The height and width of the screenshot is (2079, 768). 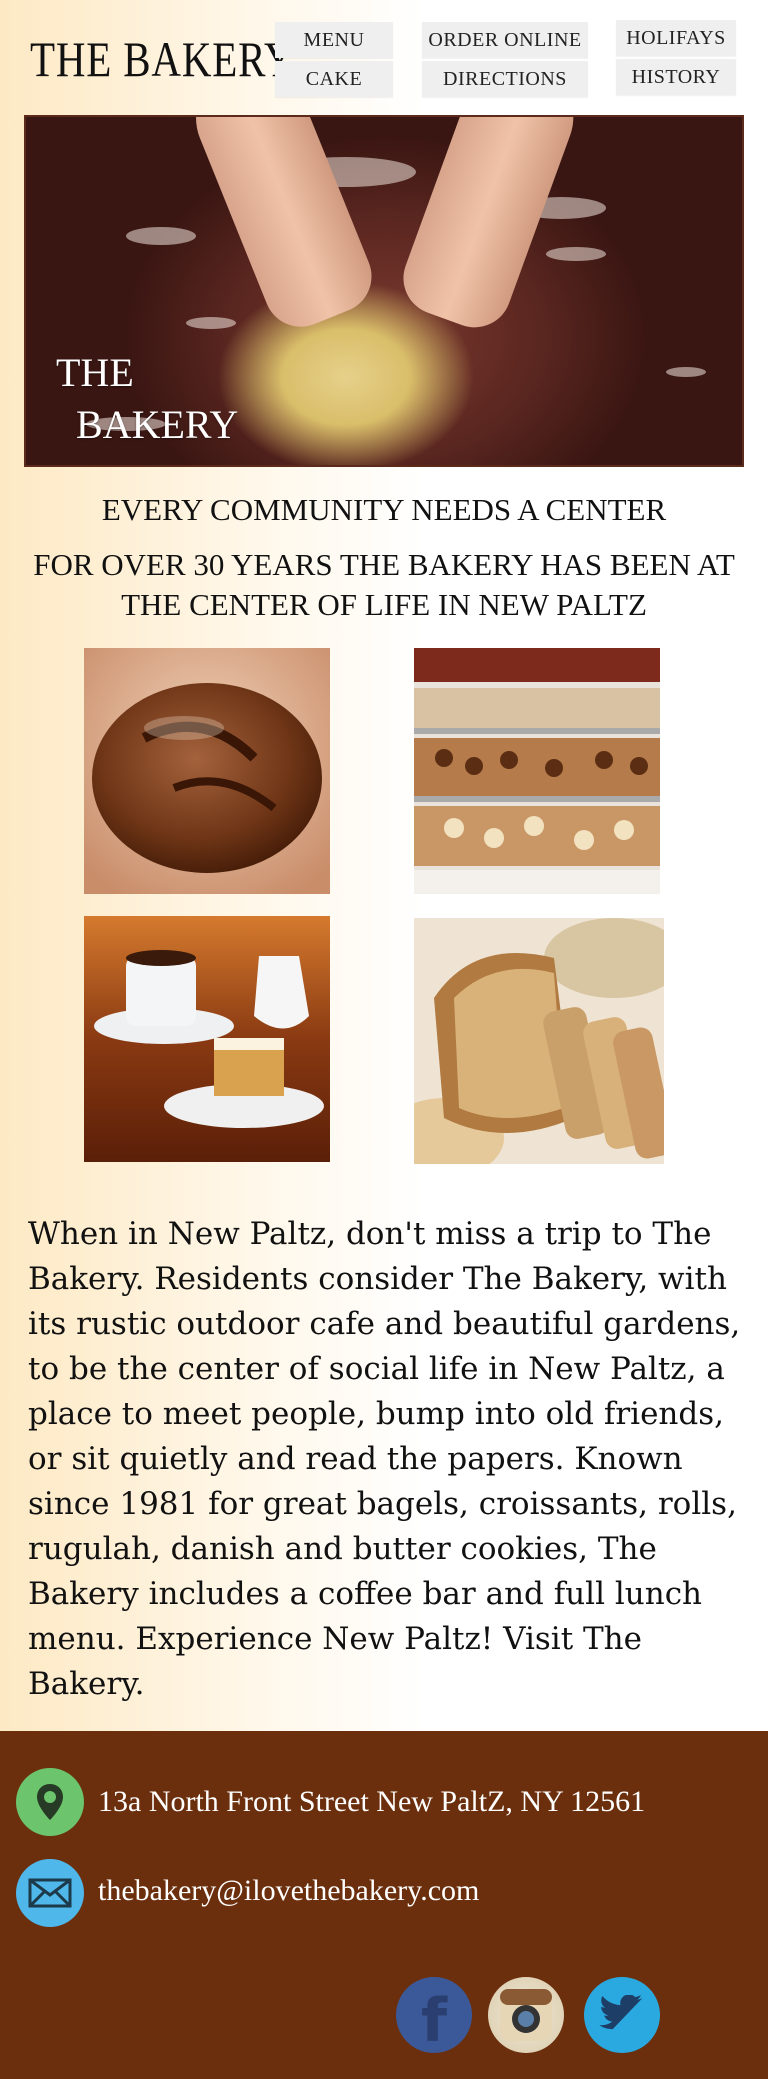 I want to click on location-pin-icon, so click(x=50, y=1802).